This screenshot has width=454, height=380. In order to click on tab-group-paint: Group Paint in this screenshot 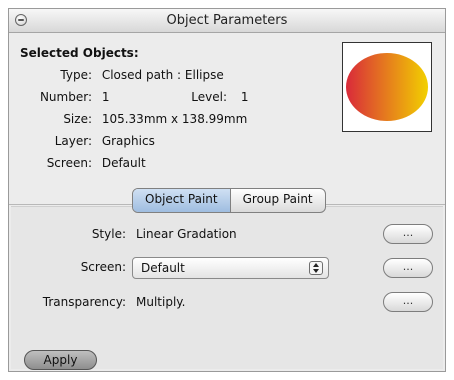, I will do `click(278, 200)`.